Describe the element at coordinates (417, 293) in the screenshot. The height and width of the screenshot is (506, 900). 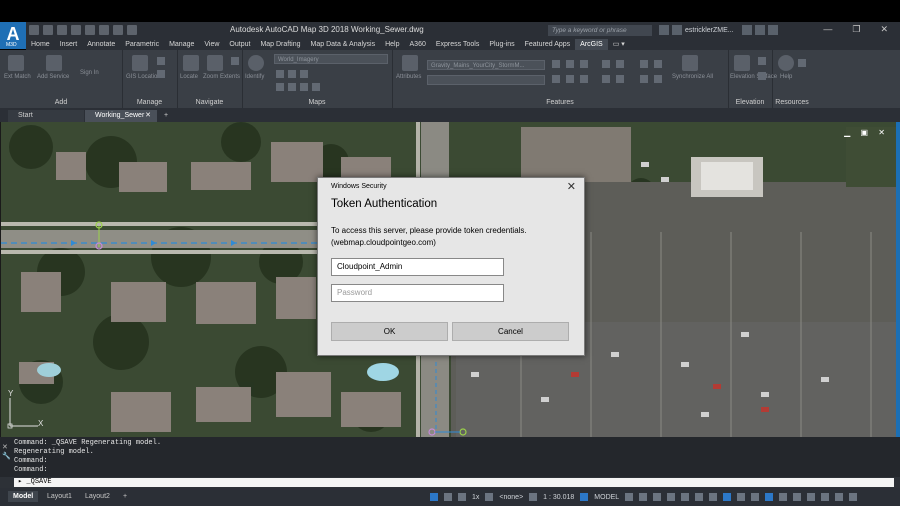
I see `password-field: Password` at that location.